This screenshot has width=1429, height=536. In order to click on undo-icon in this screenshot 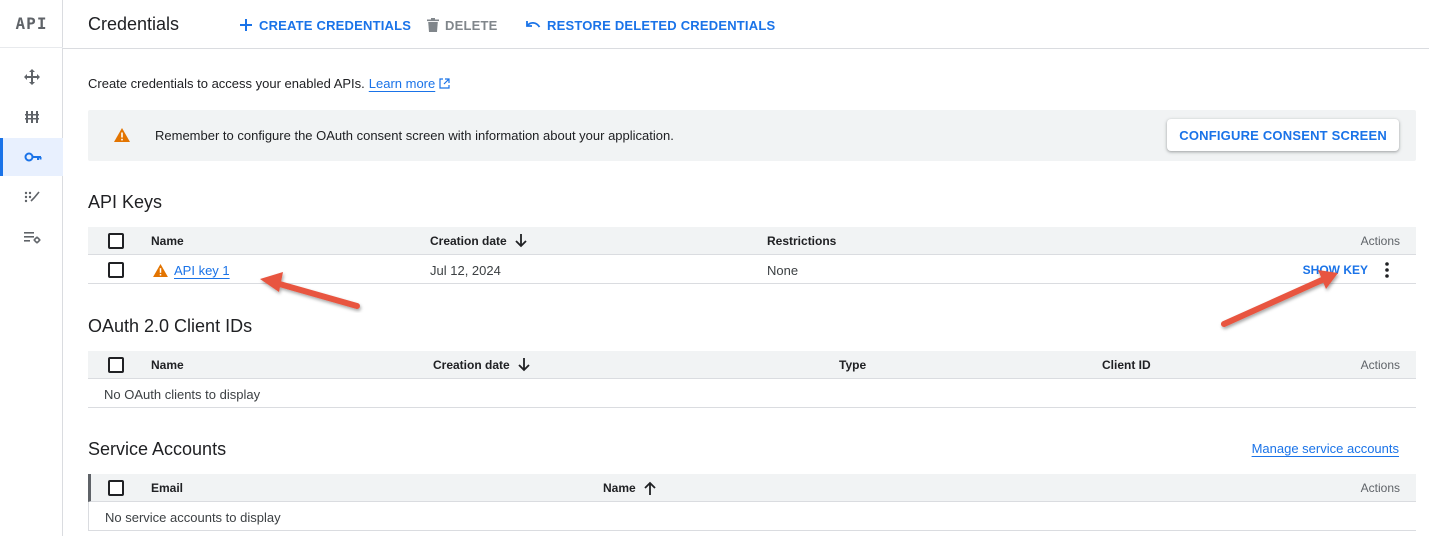, I will do `click(533, 24)`.